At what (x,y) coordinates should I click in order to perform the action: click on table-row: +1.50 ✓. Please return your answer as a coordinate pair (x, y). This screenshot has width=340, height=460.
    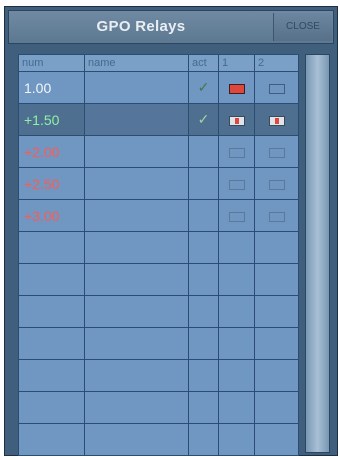
    Looking at the image, I should click on (158, 119).